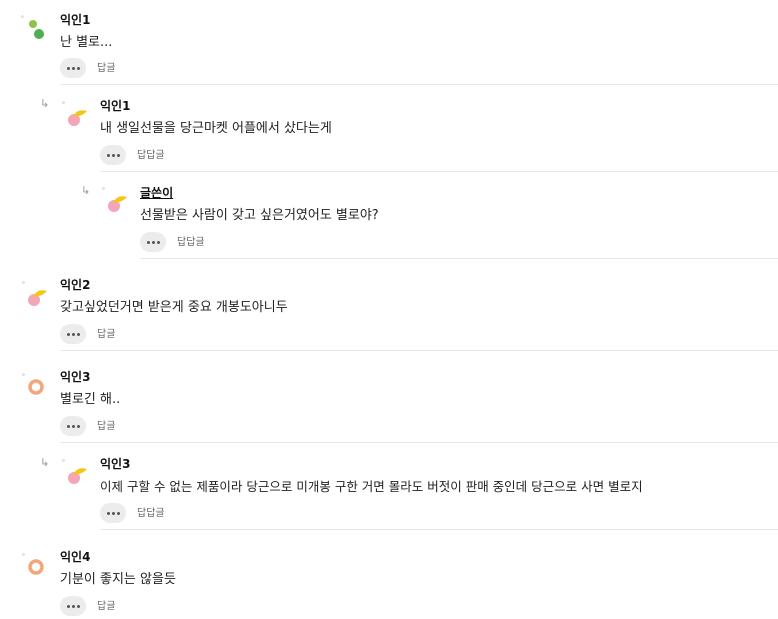 This screenshot has width=778, height=619. I want to click on comment-text: 별로긴 해.., so click(90, 399).